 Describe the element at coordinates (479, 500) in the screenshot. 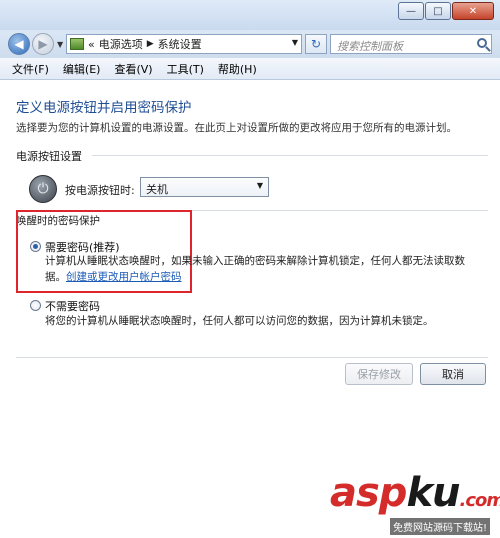

I see `watermark-suffix: .com` at that location.